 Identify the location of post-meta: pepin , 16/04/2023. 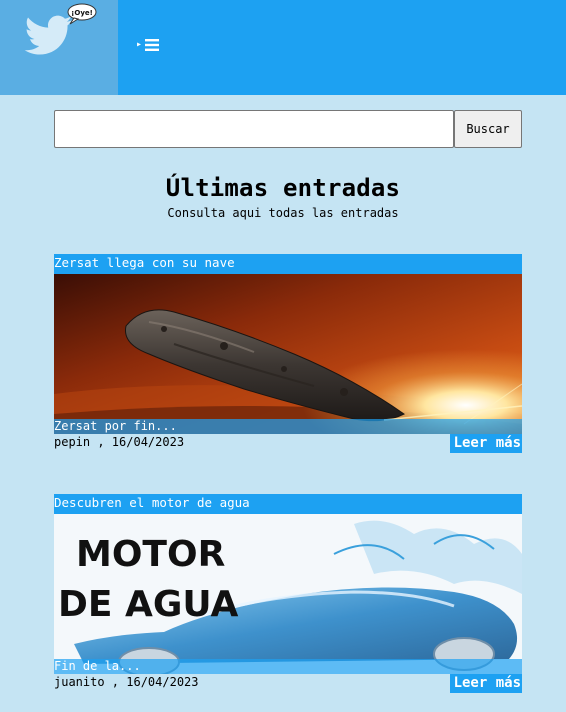
(119, 442).